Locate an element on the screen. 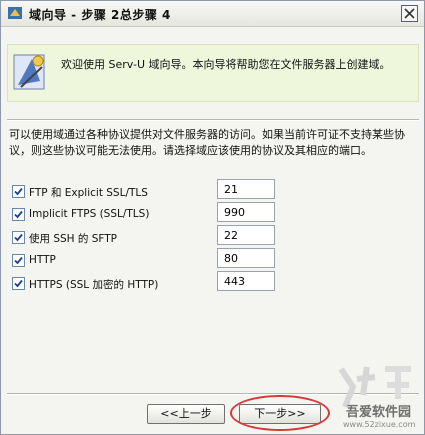 This screenshot has width=425, height=435. close-button is located at coordinates (409, 13).